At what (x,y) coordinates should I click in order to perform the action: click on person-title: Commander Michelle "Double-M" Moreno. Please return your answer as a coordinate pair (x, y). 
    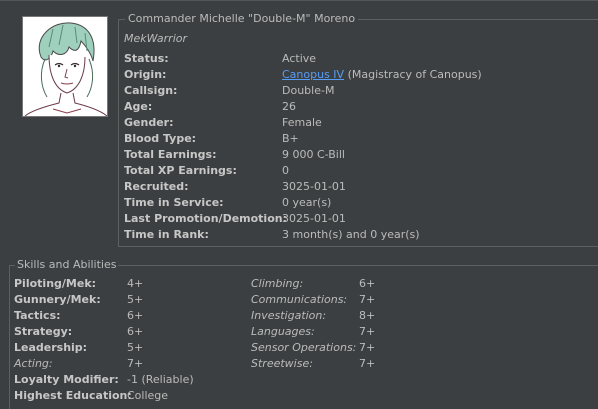
    Looking at the image, I should click on (242, 18).